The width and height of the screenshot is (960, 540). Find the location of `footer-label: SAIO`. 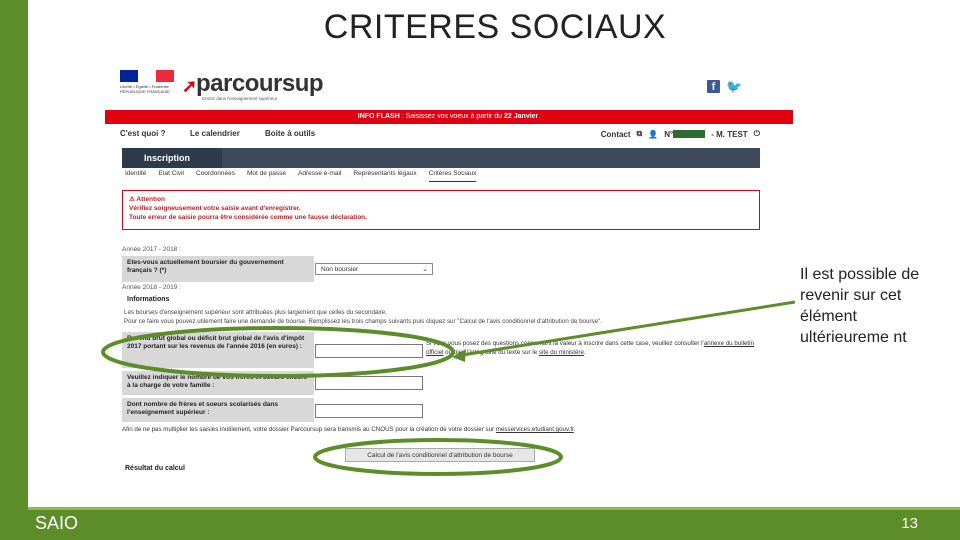

footer-label: SAIO is located at coordinates (57, 523).